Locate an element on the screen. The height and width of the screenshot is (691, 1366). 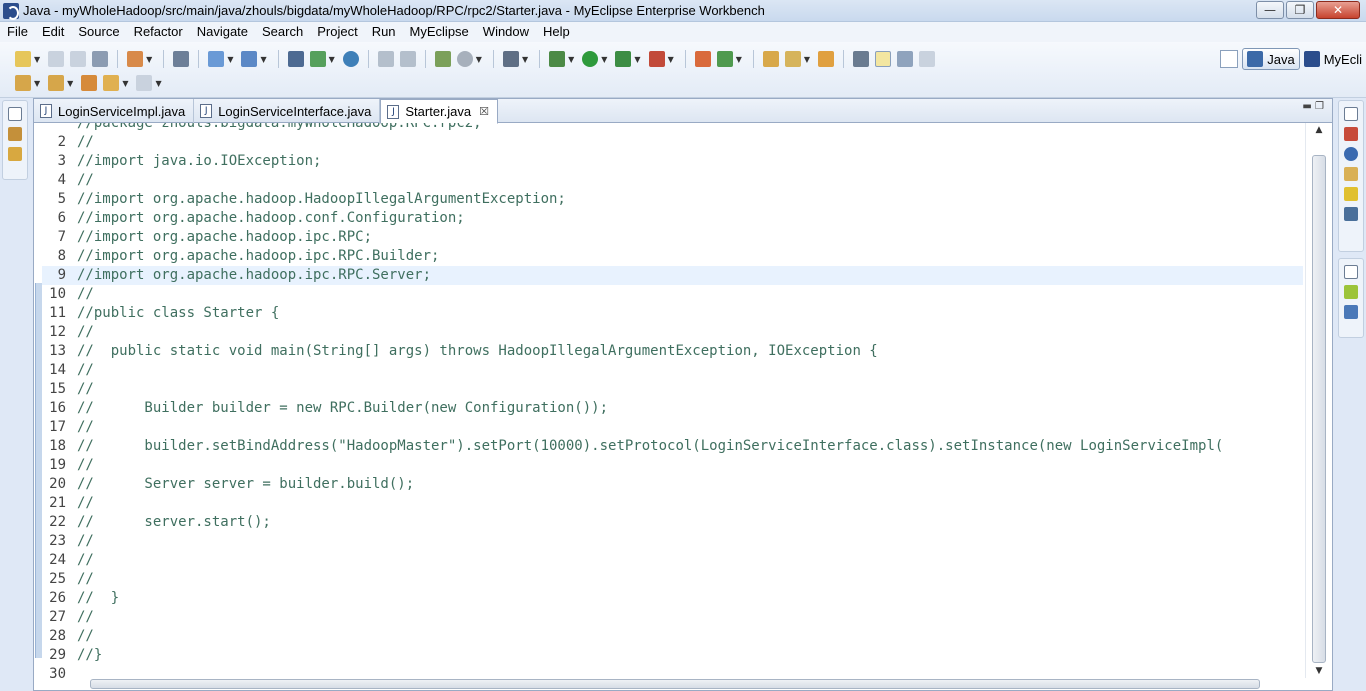
new-interface-dropdown-icon: ▼ is located at coordinates (739, 59).